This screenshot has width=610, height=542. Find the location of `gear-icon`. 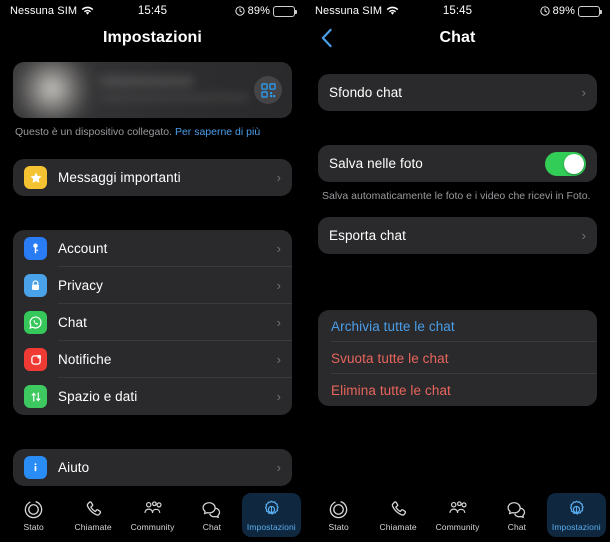

gear-icon is located at coordinates (576, 509).